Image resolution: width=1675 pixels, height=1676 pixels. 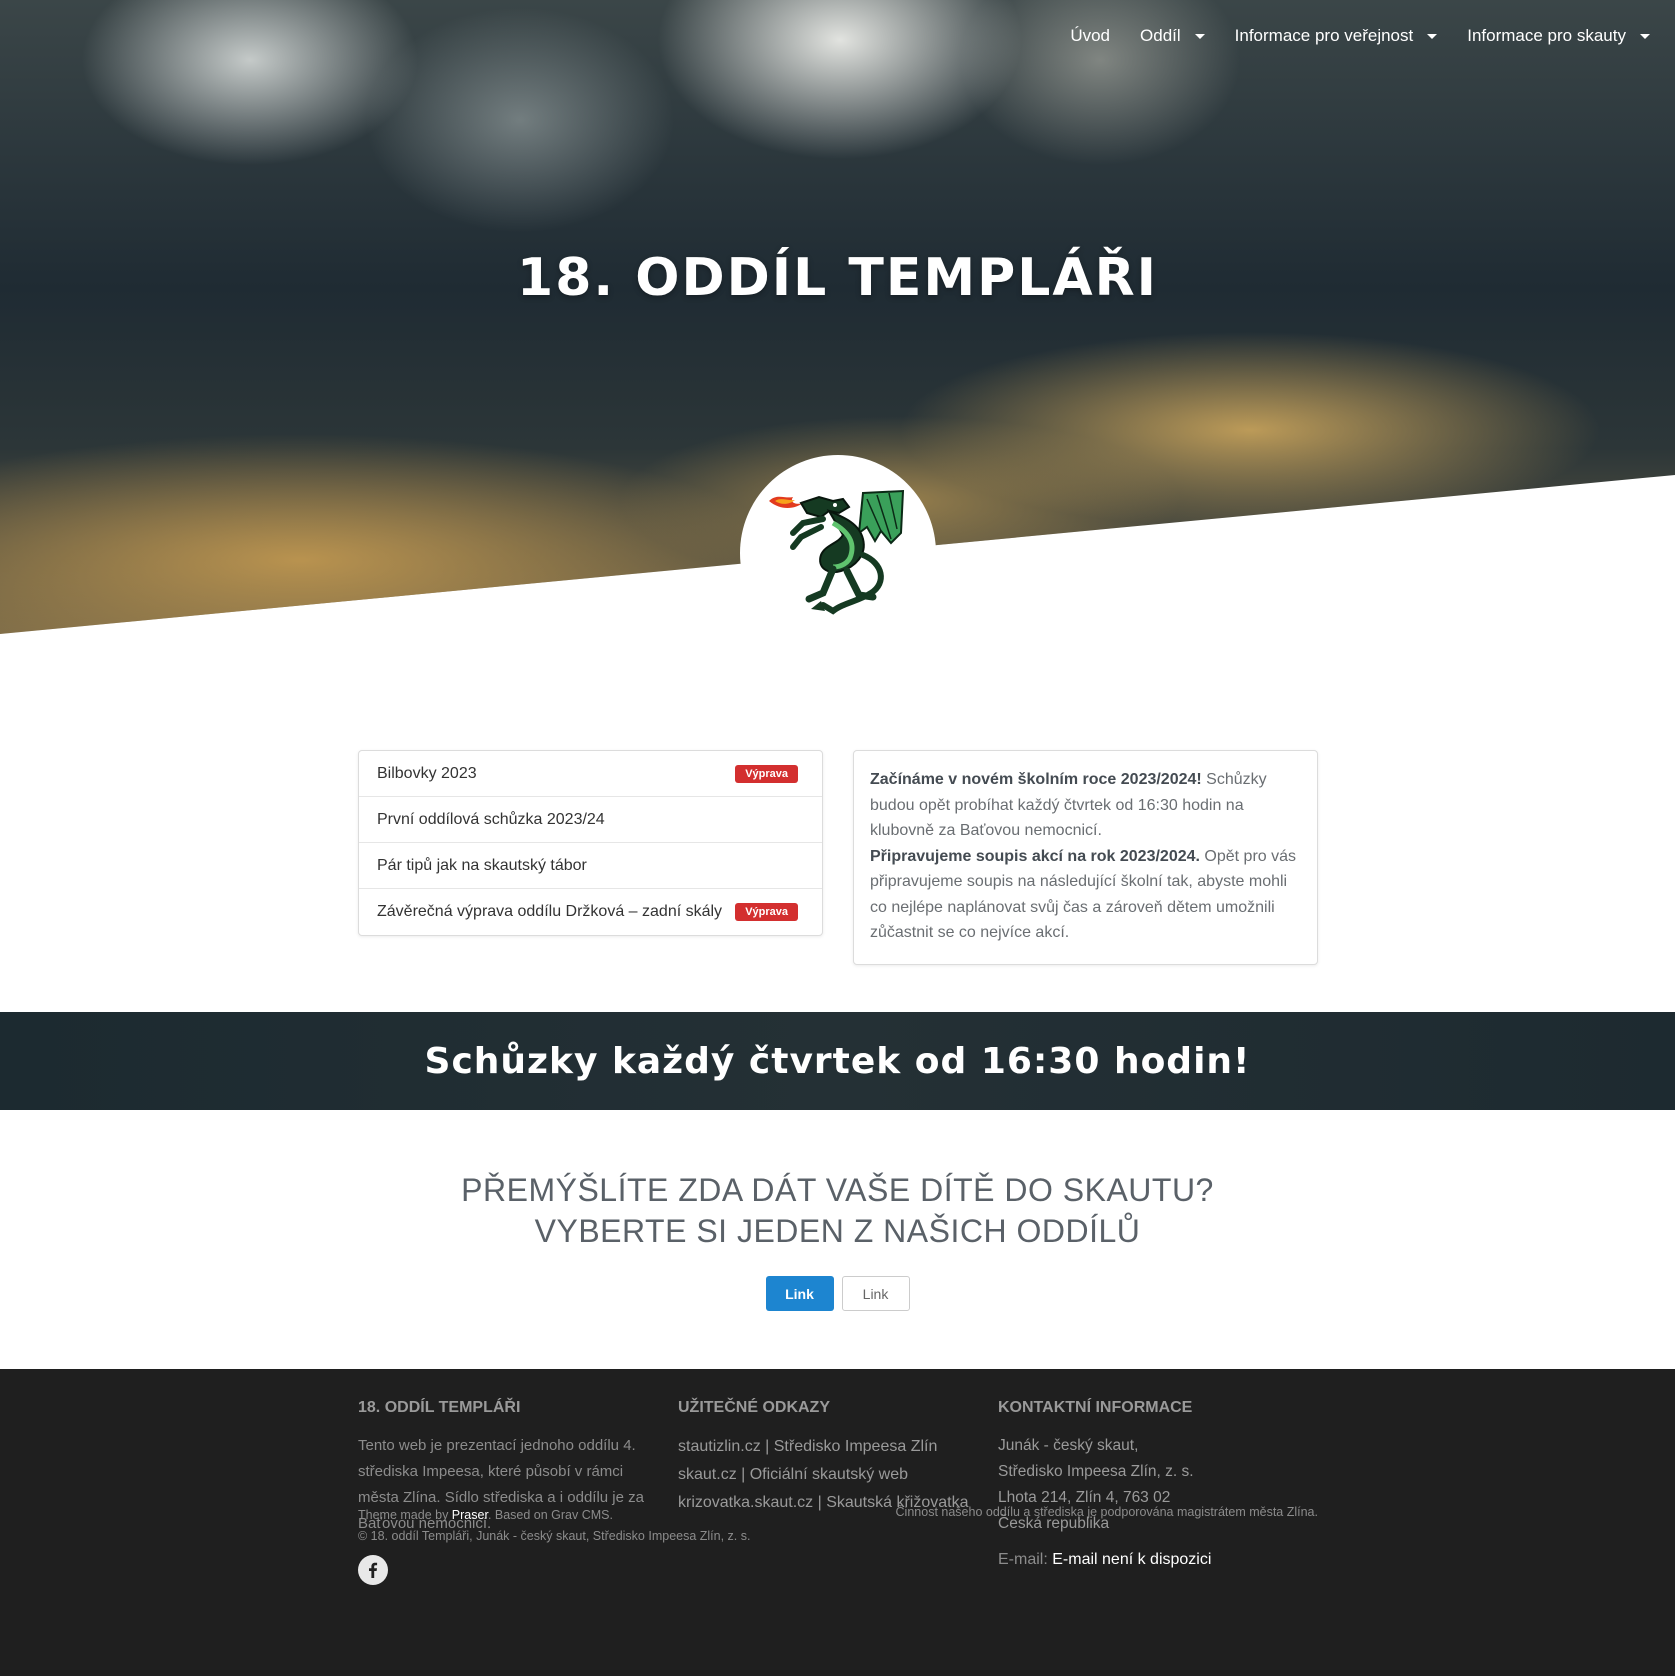 What do you see at coordinates (1132, 1559) in the screenshot?
I see `email-value: E-mail není k dispozici` at bounding box center [1132, 1559].